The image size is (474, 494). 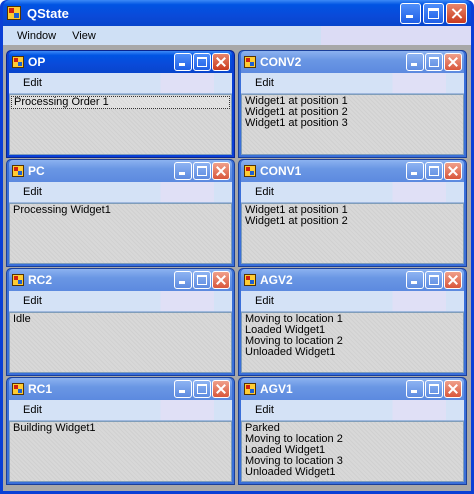 What do you see at coordinates (40, 389) in the screenshot?
I see `child-window-title: RC1` at bounding box center [40, 389].